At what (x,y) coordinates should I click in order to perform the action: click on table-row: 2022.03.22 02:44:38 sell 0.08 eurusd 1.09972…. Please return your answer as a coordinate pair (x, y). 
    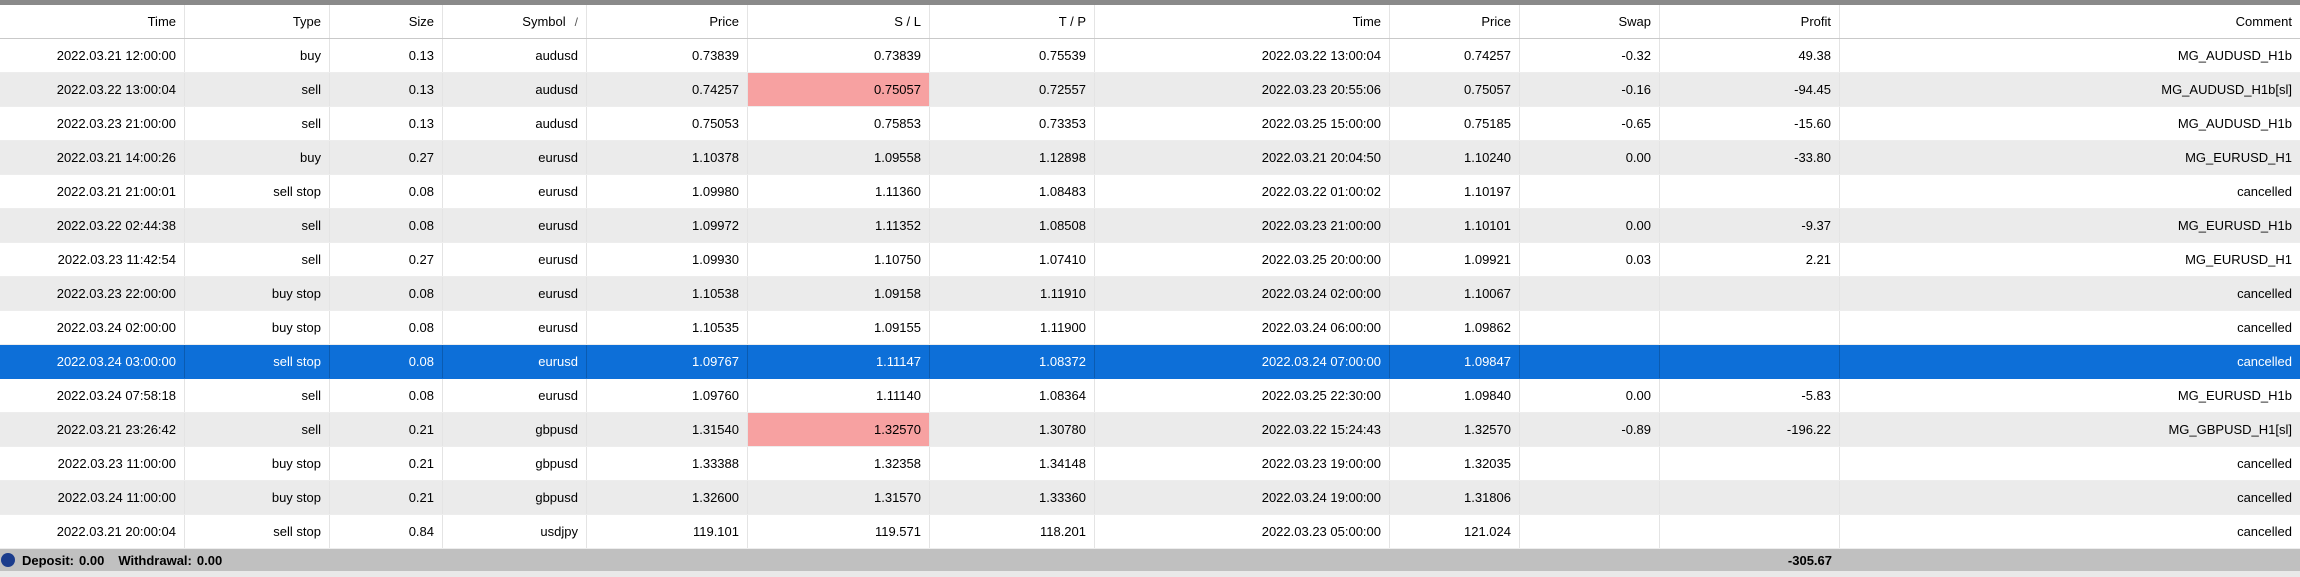
    Looking at the image, I should click on (1150, 226).